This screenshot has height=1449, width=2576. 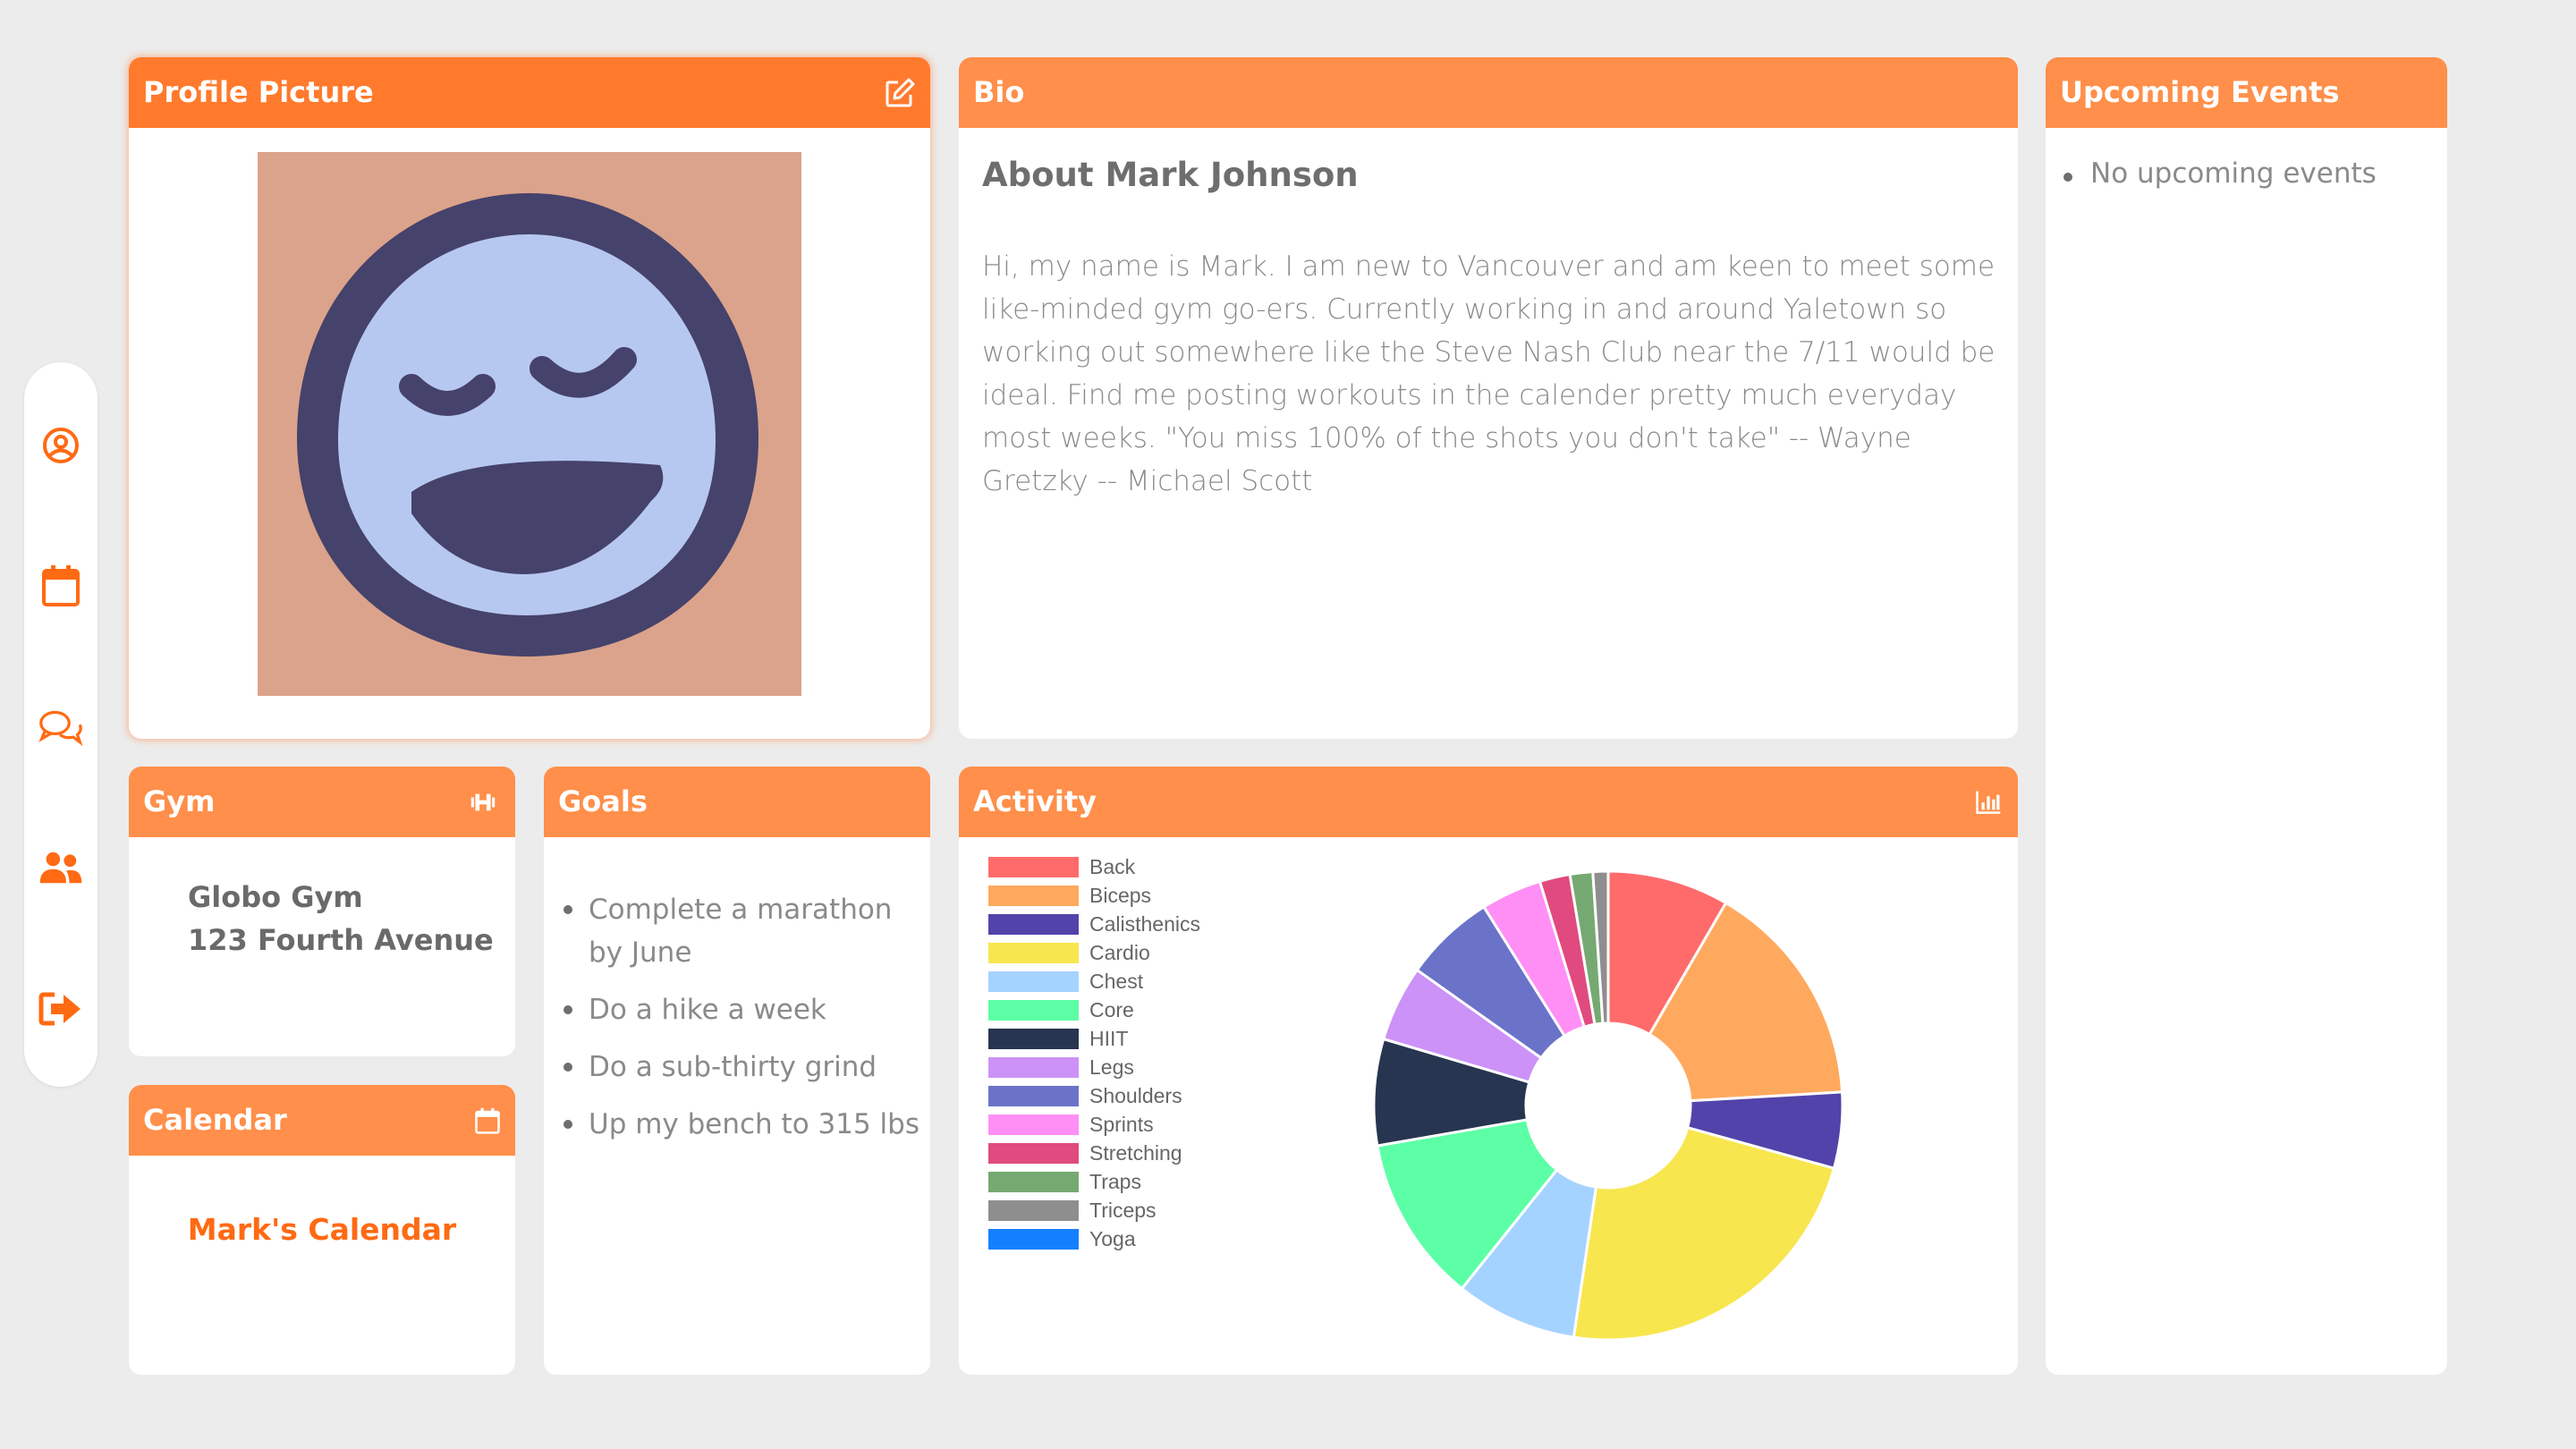 I want to click on gym-title: Gym, so click(x=179, y=801).